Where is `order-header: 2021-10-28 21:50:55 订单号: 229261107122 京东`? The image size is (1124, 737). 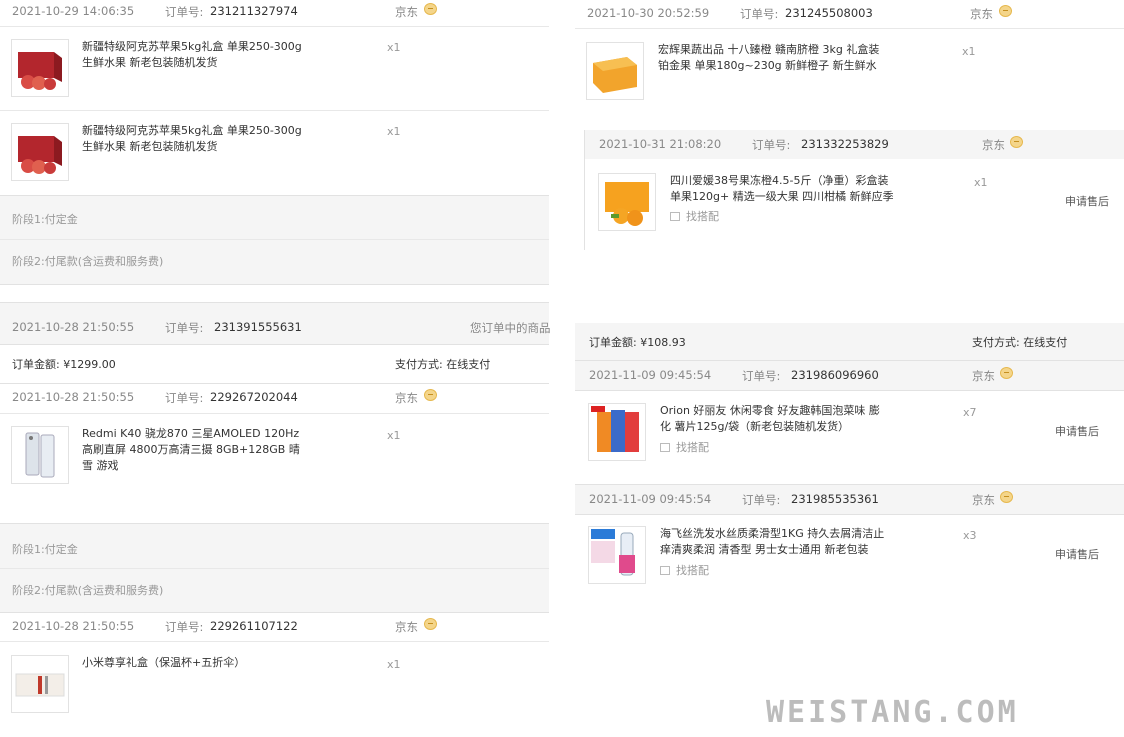
order-header: 2021-10-28 21:50:55 订单号: 229261107122 京东 is located at coordinates (274, 626).